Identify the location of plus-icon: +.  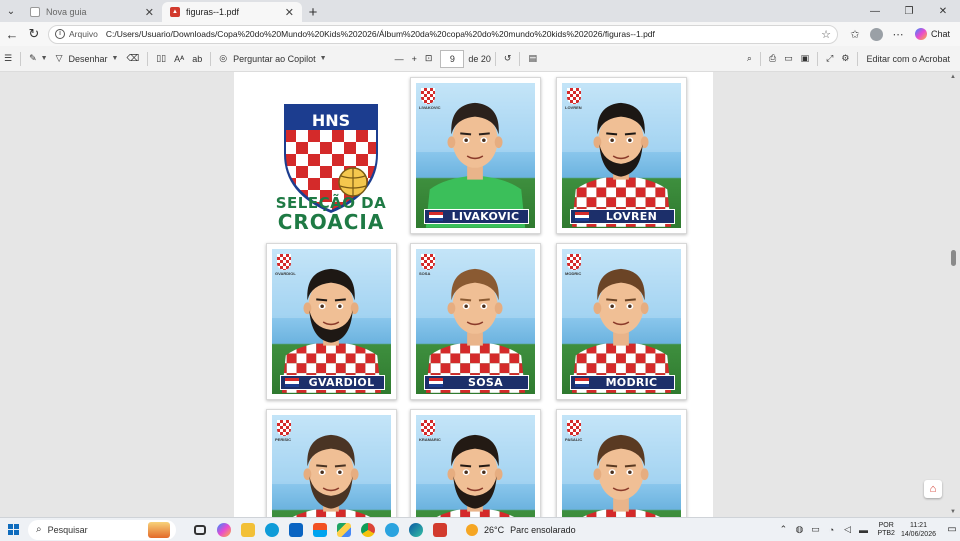
(414, 58).